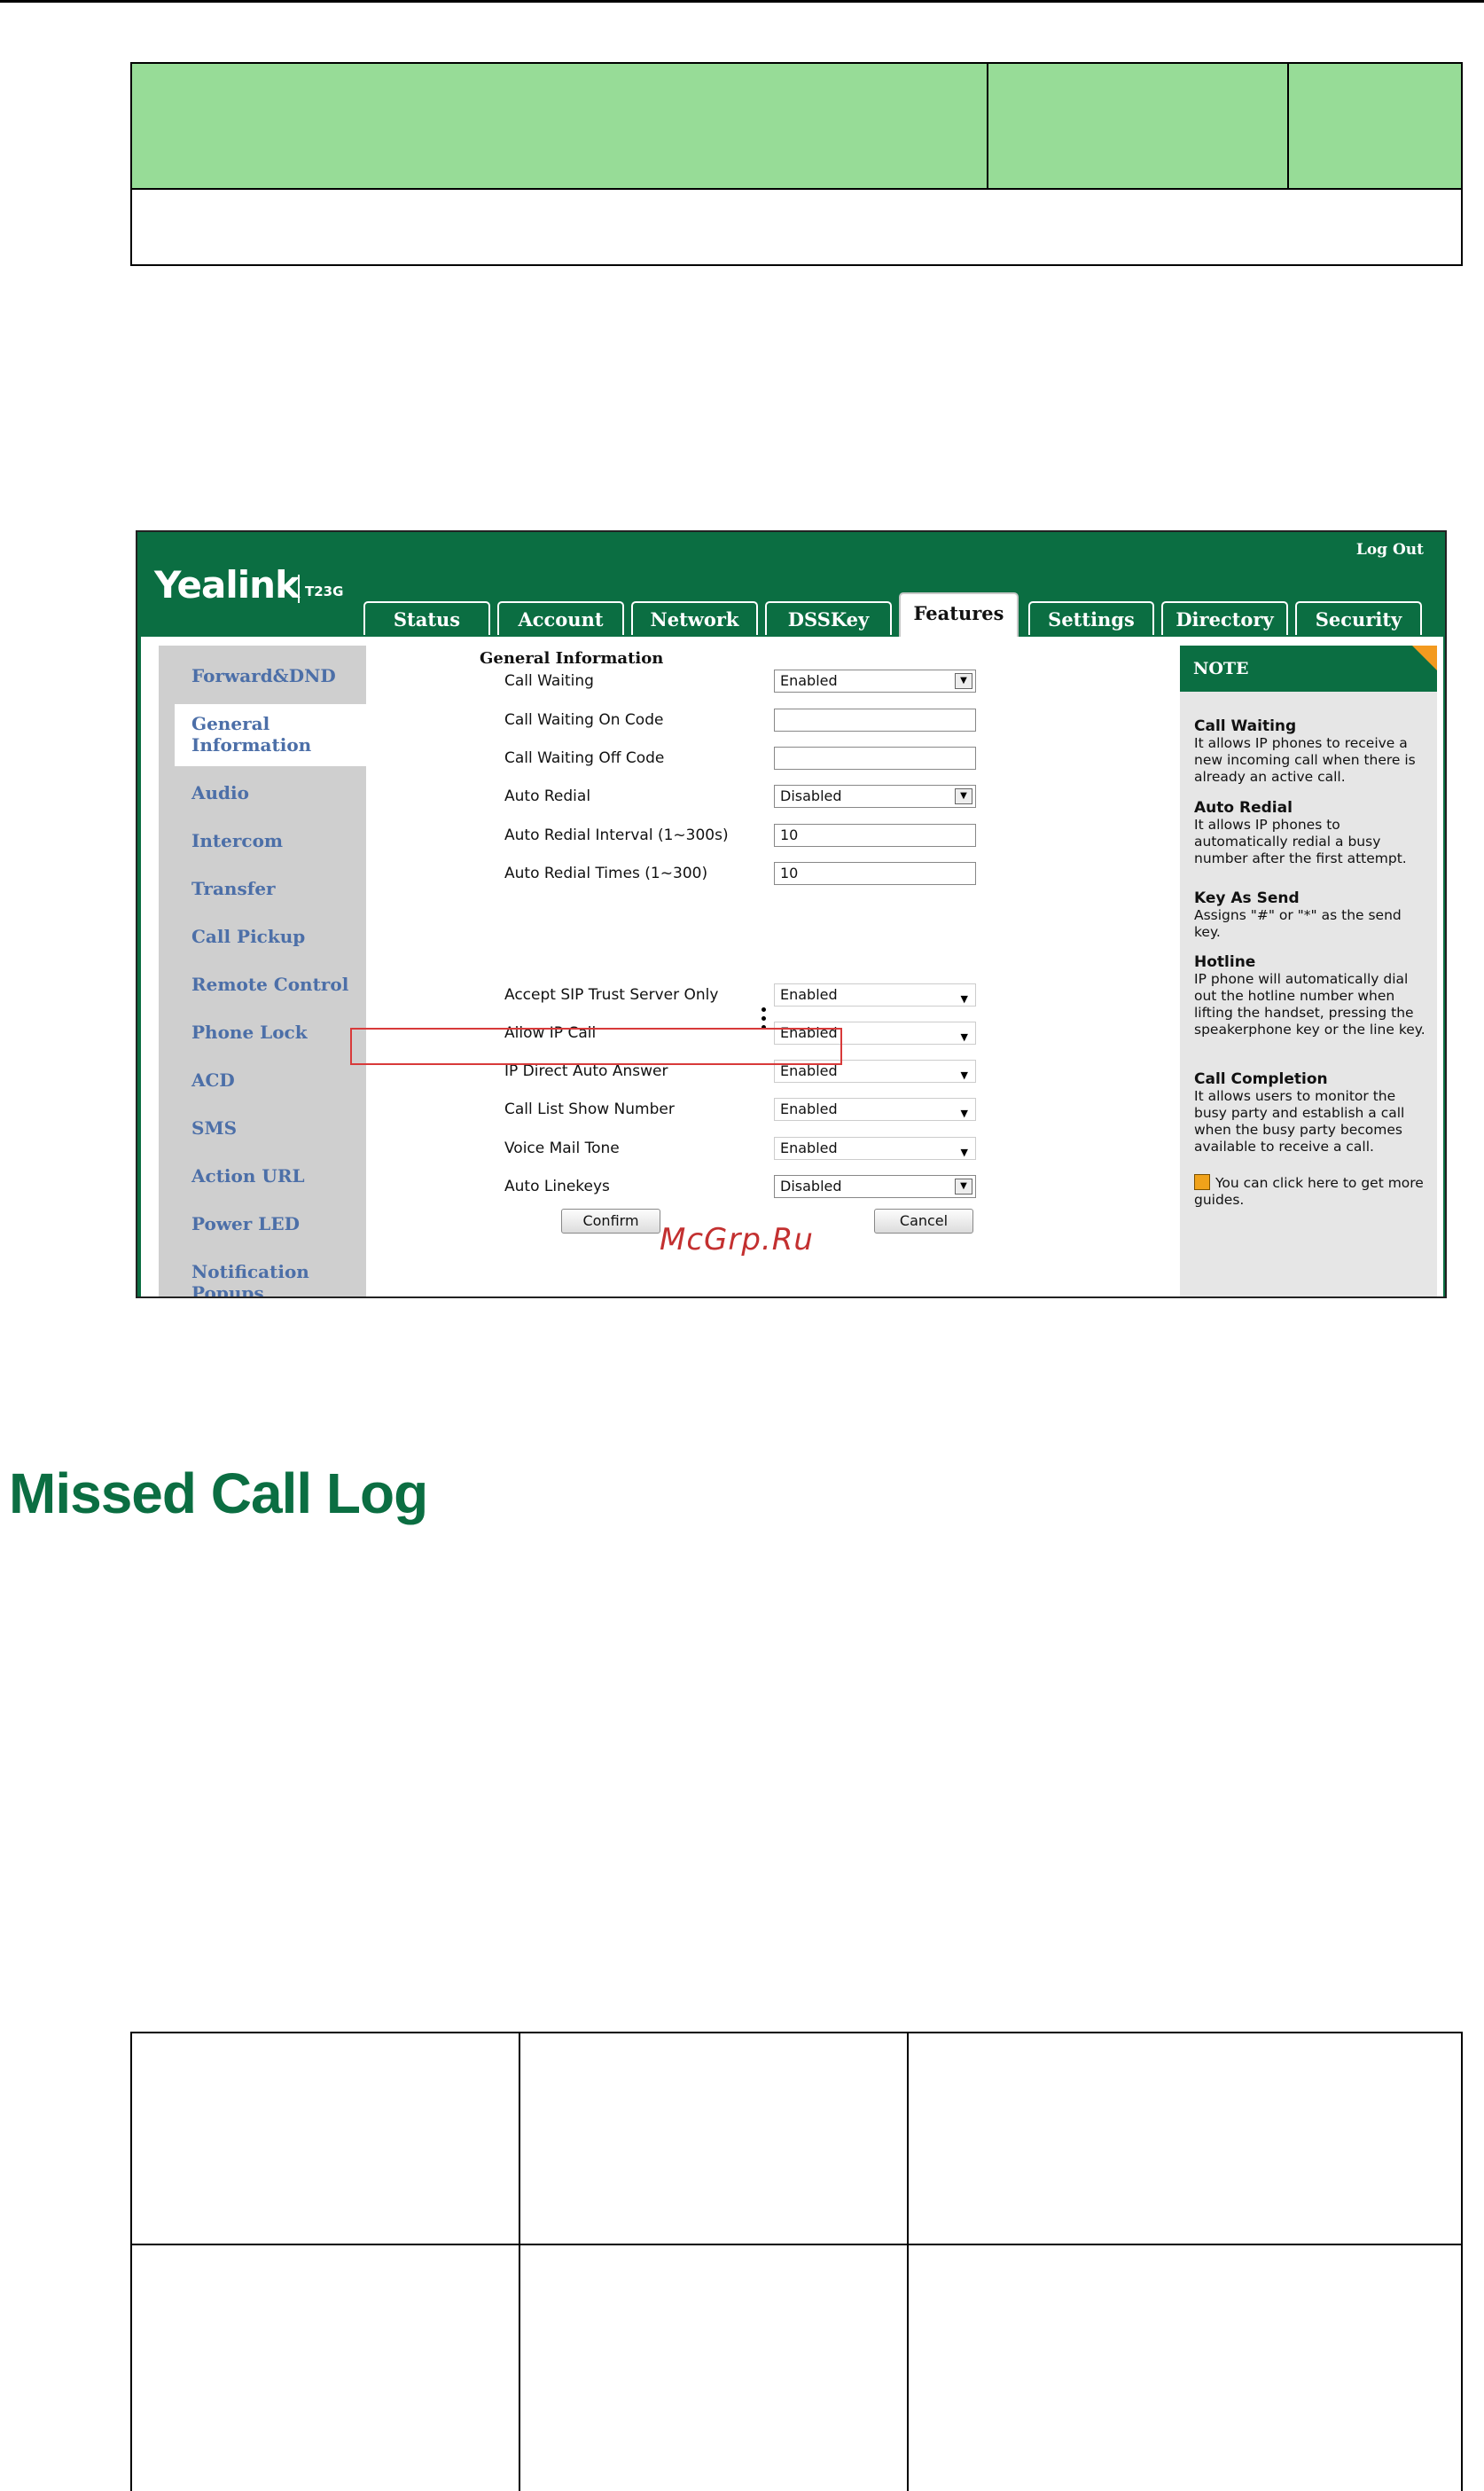 The height and width of the screenshot is (2491, 1484). Describe the element at coordinates (562, 1148) in the screenshot. I see `field-label: Voice Mail Tone` at that location.